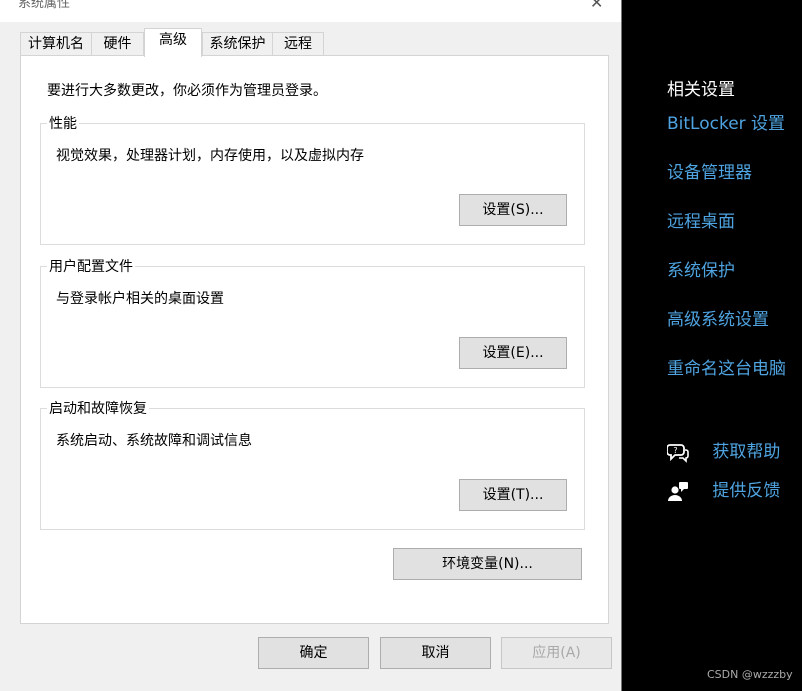 Image resolution: width=802 pixels, height=691 pixels. Describe the element at coordinates (237, 44) in the screenshot. I see `tab-system-protection: 系统保护` at that location.